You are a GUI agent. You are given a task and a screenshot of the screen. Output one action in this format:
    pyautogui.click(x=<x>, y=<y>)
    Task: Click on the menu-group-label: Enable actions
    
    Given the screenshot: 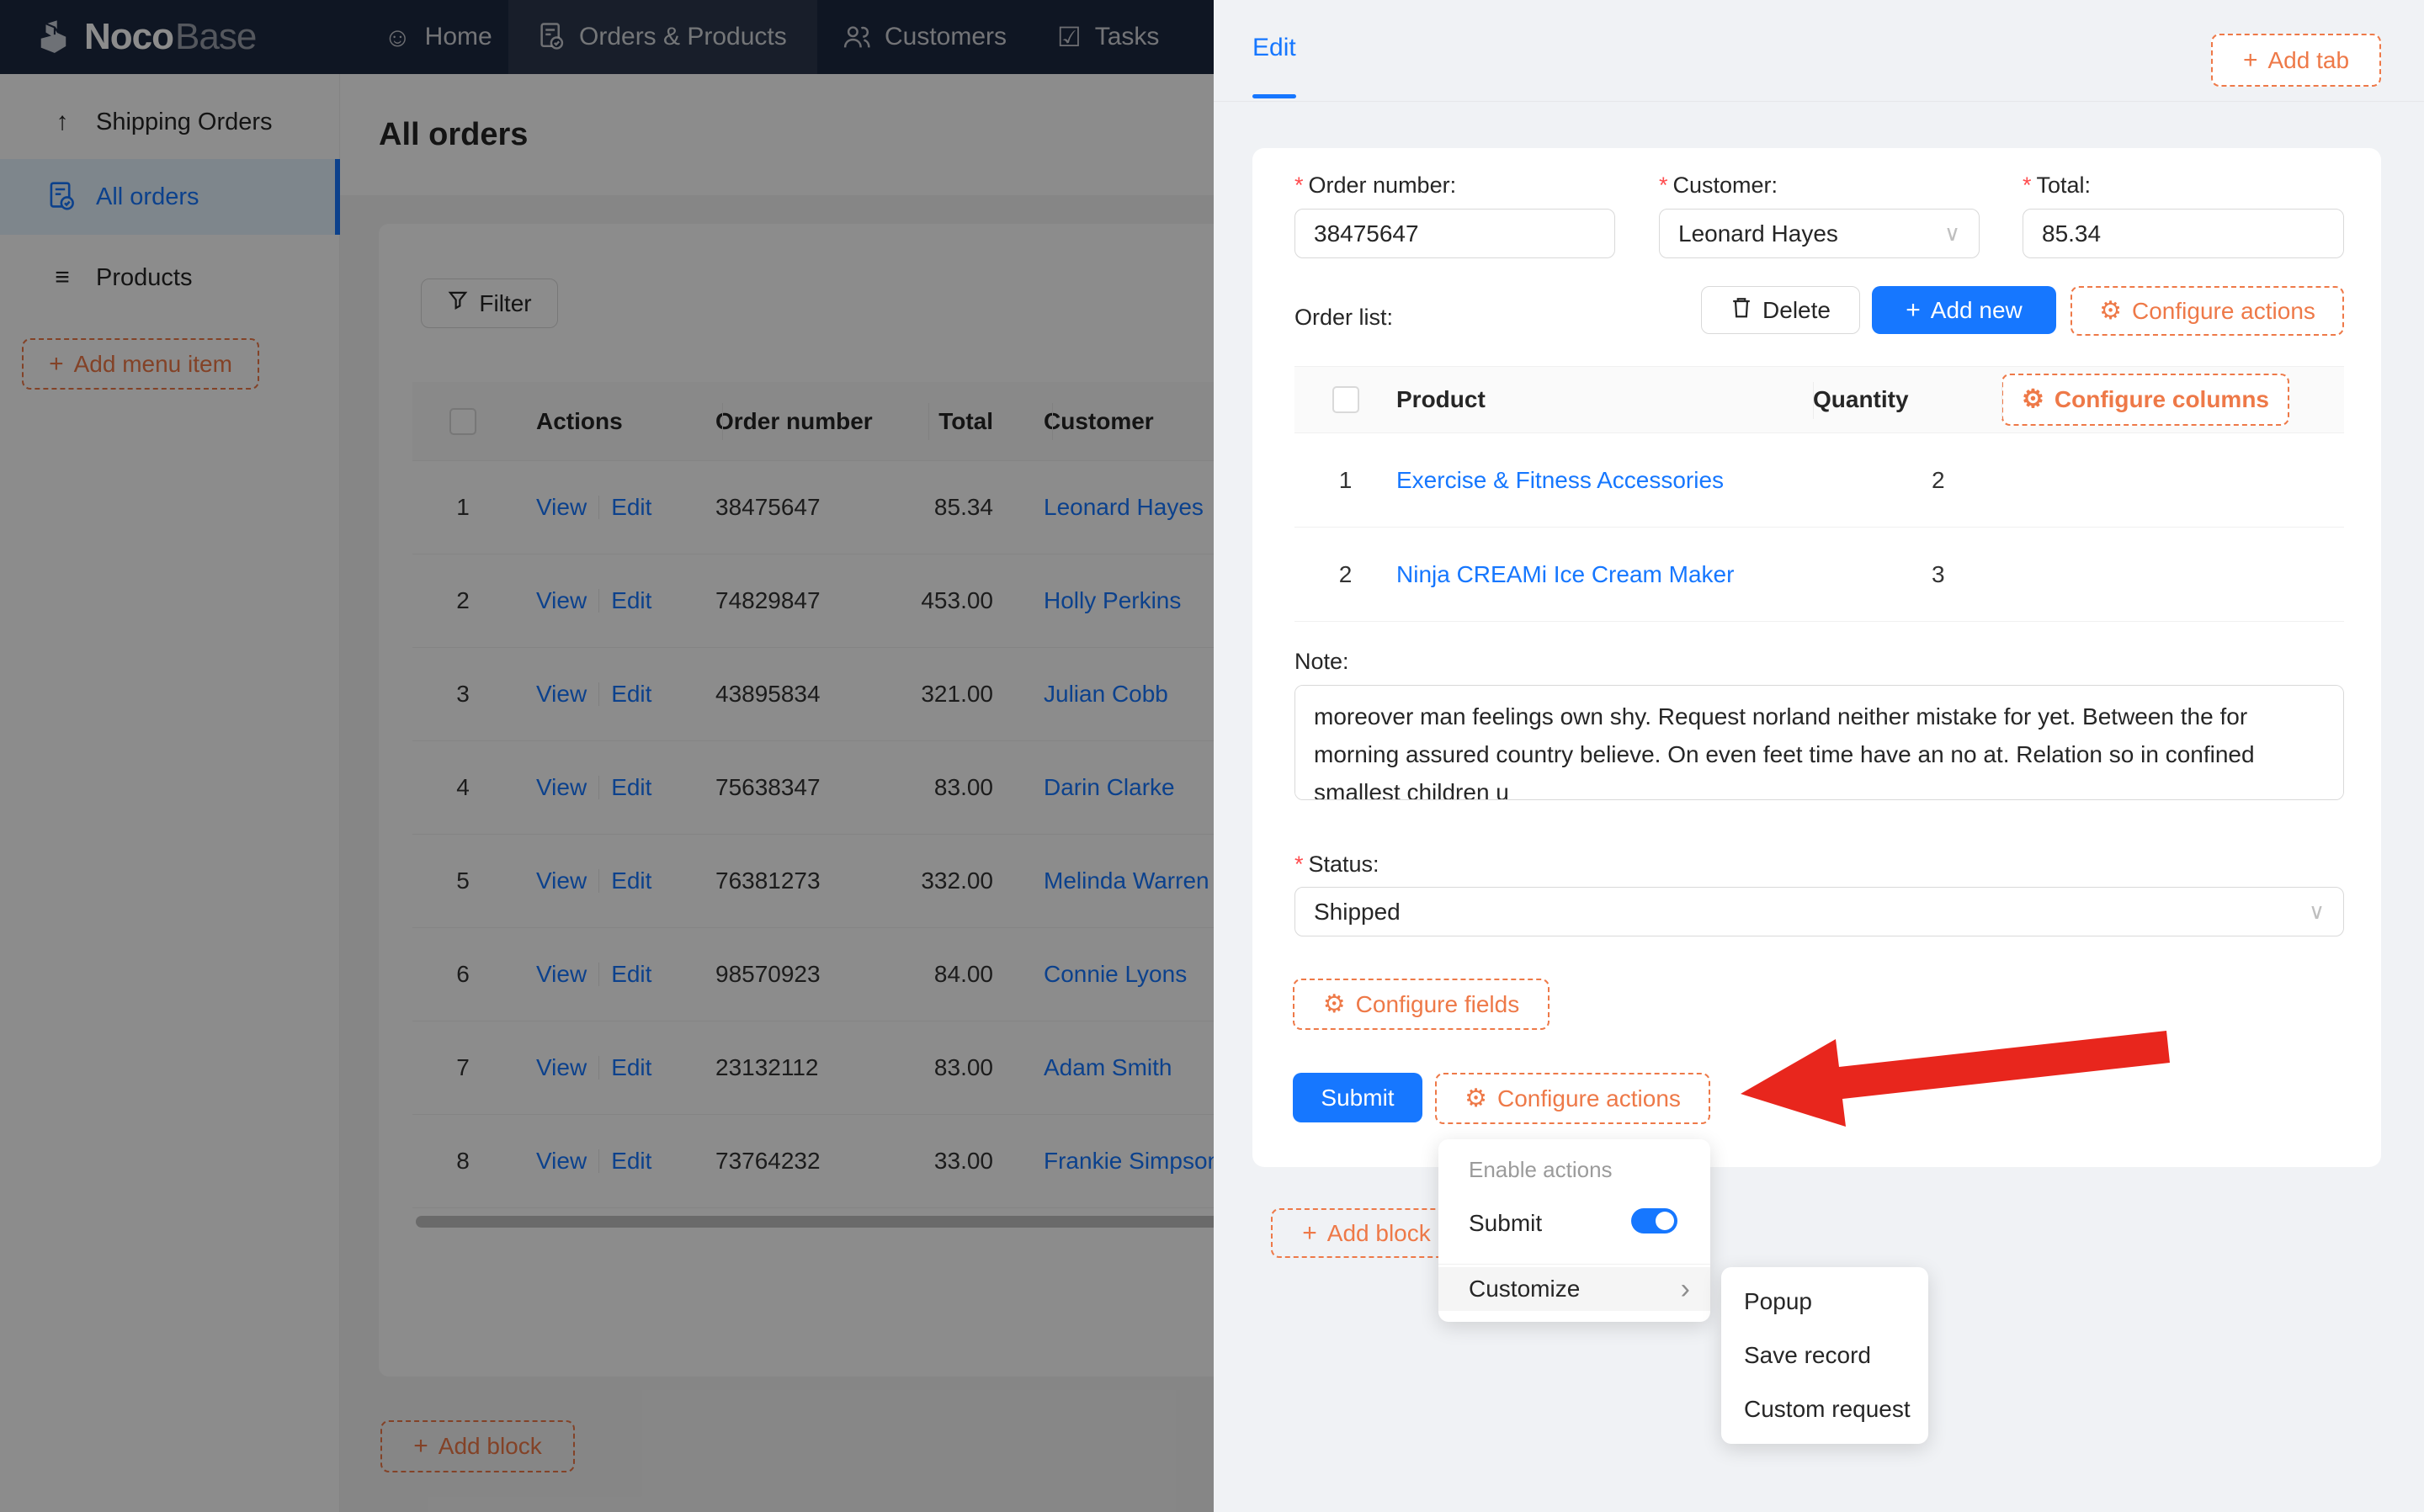 What is the action you would take?
    pyautogui.click(x=1541, y=1169)
    